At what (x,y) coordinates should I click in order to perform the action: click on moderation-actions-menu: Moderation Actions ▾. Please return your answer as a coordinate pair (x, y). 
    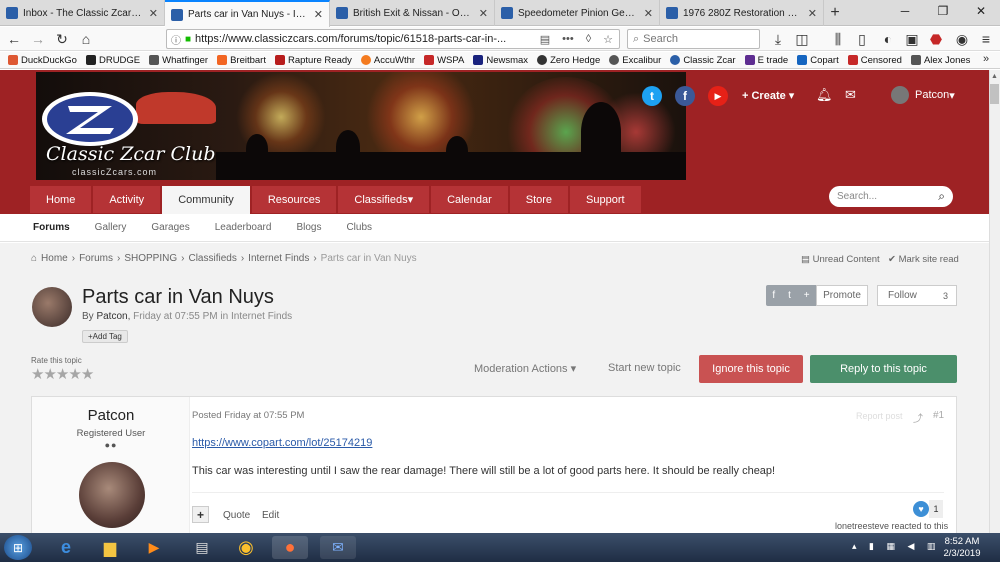
    Looking at the image, I should click on (525, 368).